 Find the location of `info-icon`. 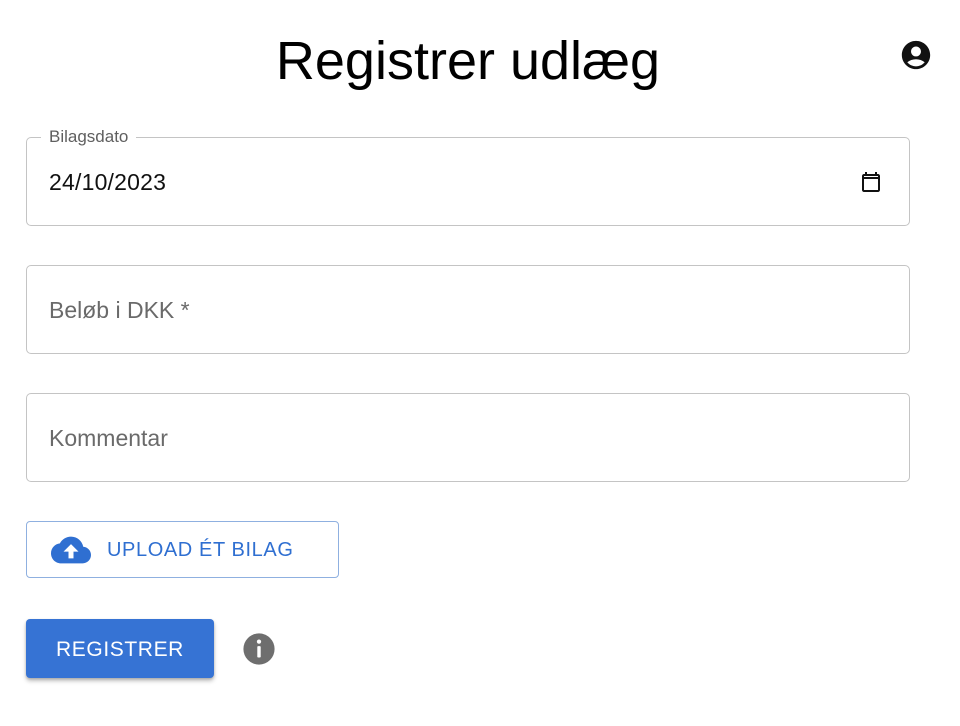

info-icon is located at coordinates (259, 649).